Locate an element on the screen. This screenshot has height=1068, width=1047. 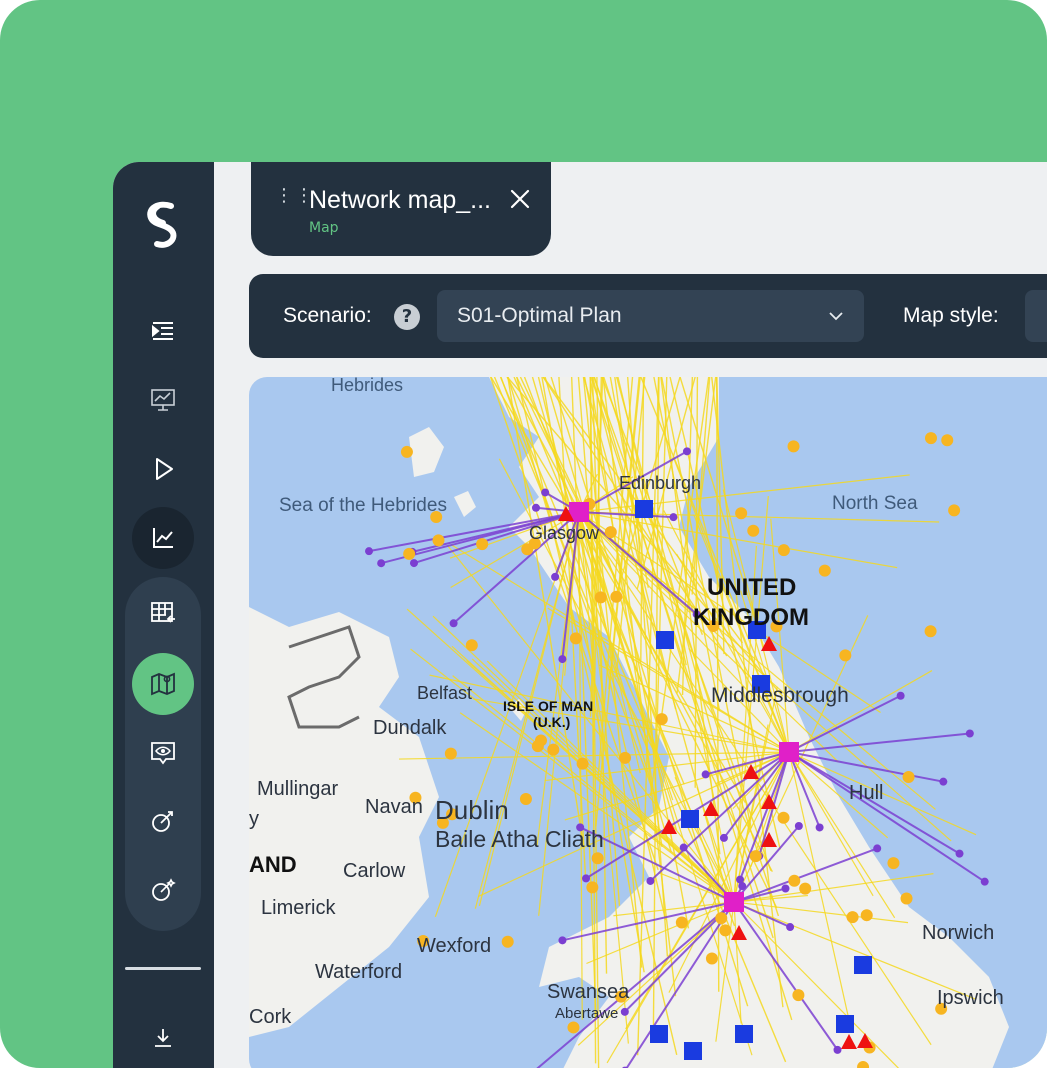
place-label: Belfast is located at coordinates (444, 693).